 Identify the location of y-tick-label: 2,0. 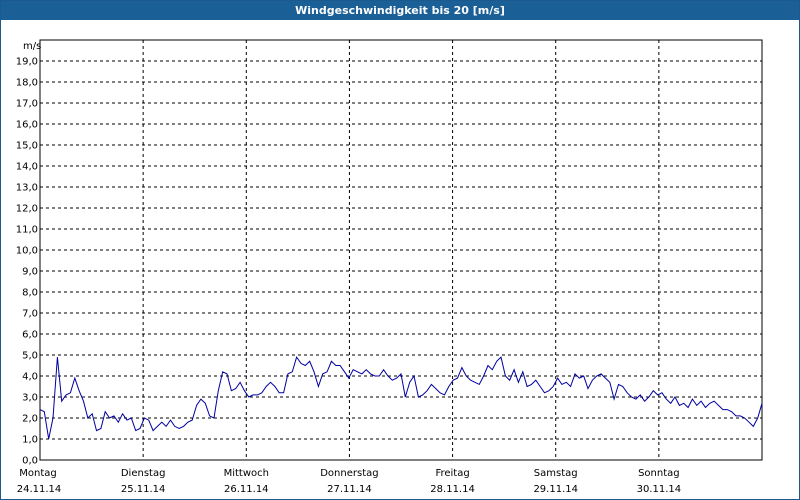
(30, 419).